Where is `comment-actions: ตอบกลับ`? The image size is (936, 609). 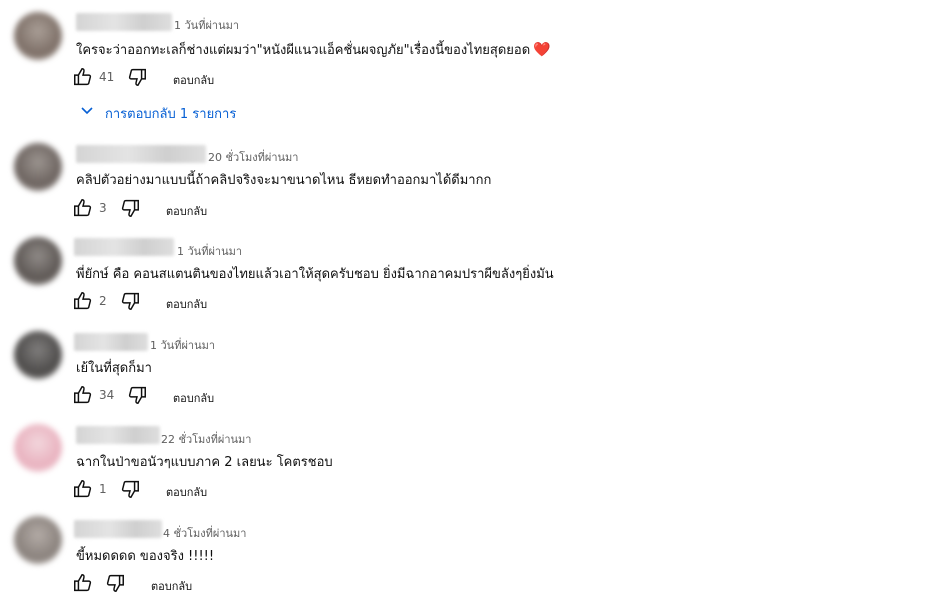
comment-actions: ตอบกลับ is located at coordinates (172, 584).